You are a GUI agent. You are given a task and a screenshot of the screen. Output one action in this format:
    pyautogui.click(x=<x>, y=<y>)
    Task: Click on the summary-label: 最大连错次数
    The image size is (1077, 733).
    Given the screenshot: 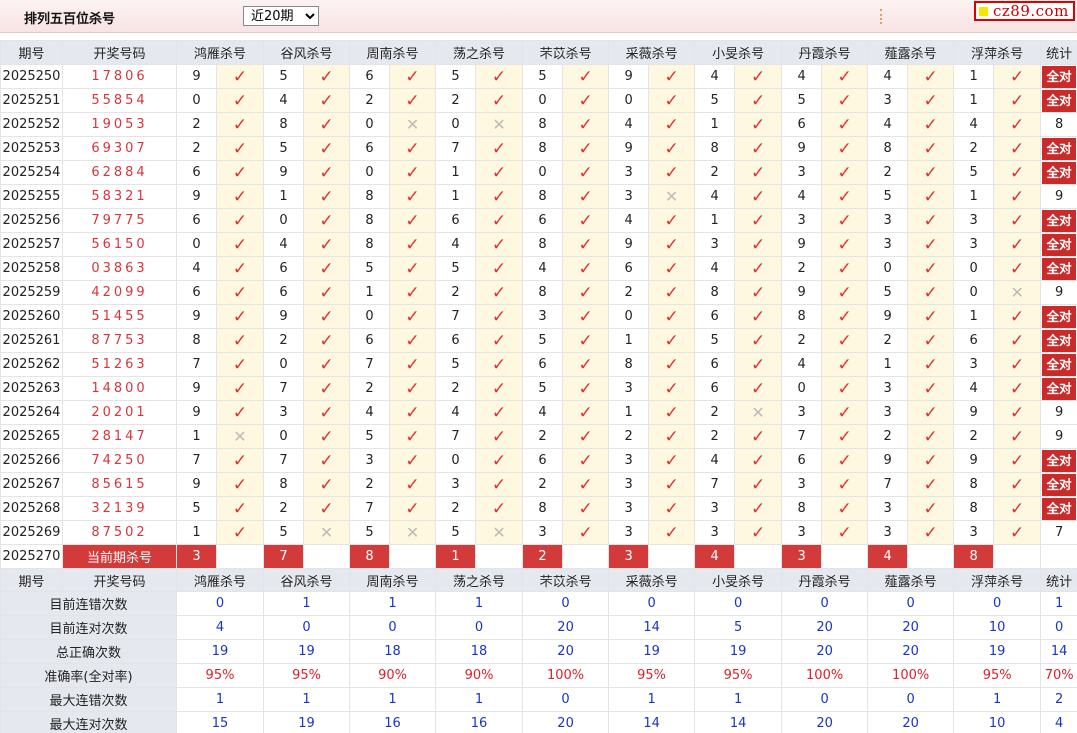 What is the action you would take?
    pyautogui.click(x=88, y=699)
    